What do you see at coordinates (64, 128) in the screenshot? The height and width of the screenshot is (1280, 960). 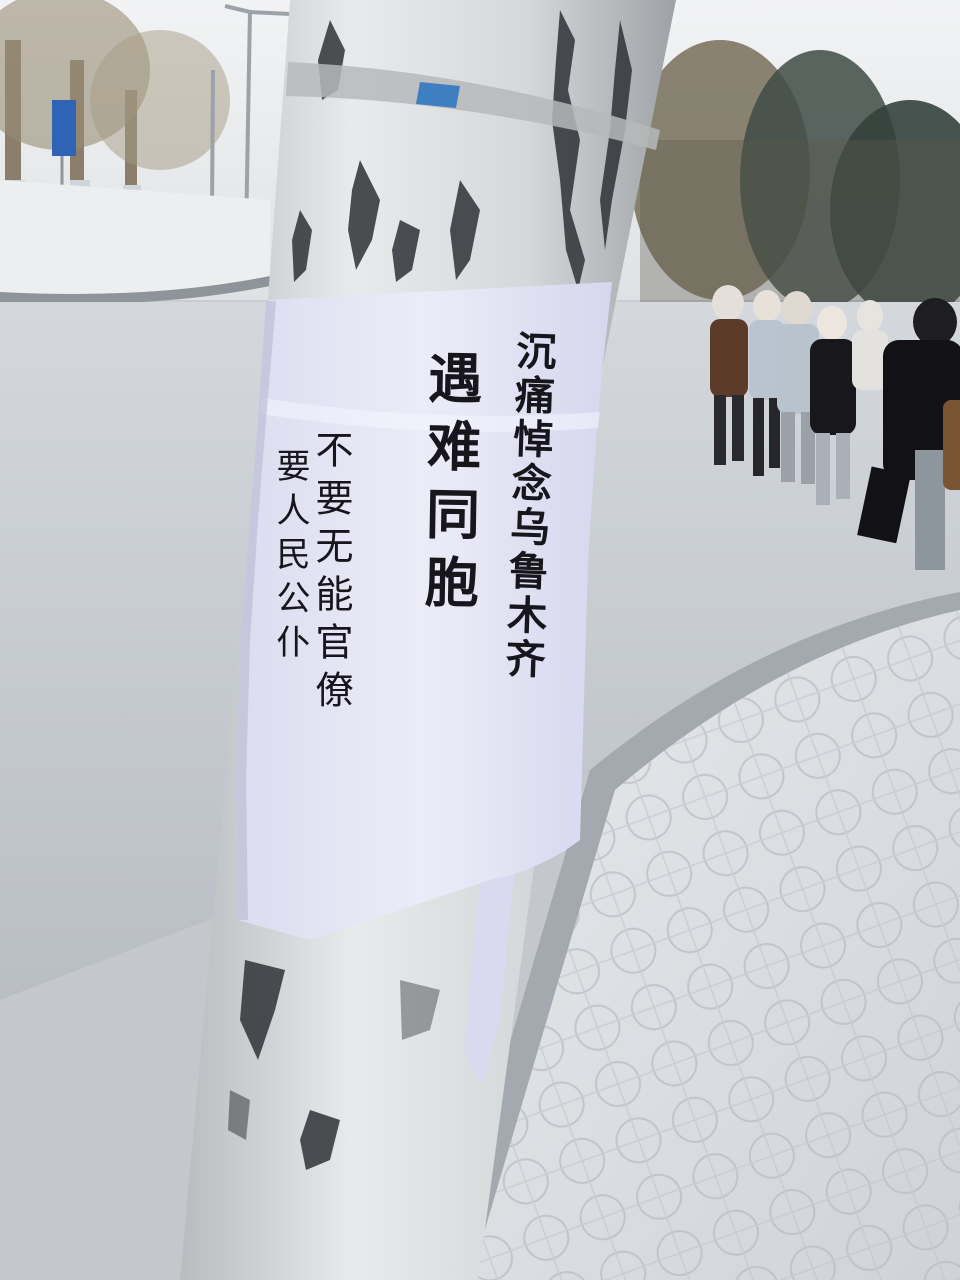 I see `road-sign` at bounding box center [64, 128].